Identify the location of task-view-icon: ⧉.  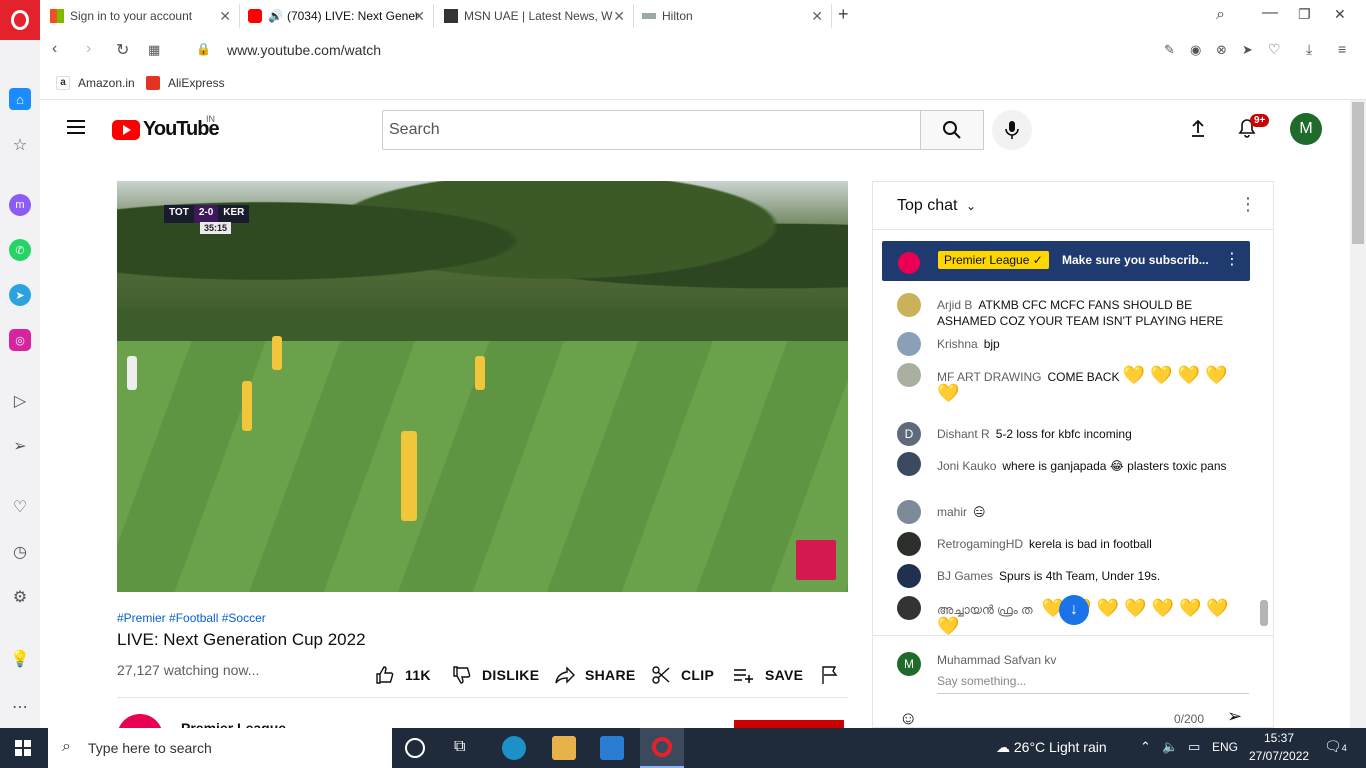
(459, 747).